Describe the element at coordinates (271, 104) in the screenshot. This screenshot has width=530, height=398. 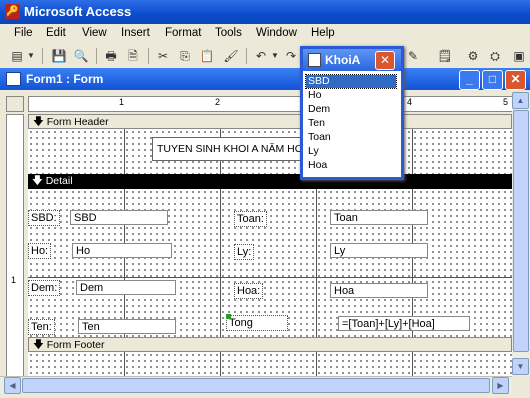
I see `horizontal-ruler: 1 2 3 4 5` at that location.